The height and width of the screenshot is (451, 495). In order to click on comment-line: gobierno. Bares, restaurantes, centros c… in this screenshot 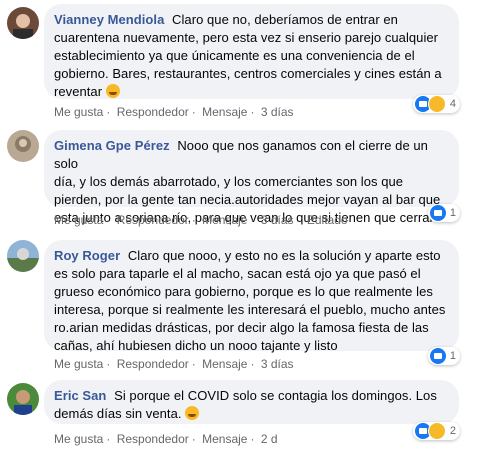, I will do `click(248, 73)`.